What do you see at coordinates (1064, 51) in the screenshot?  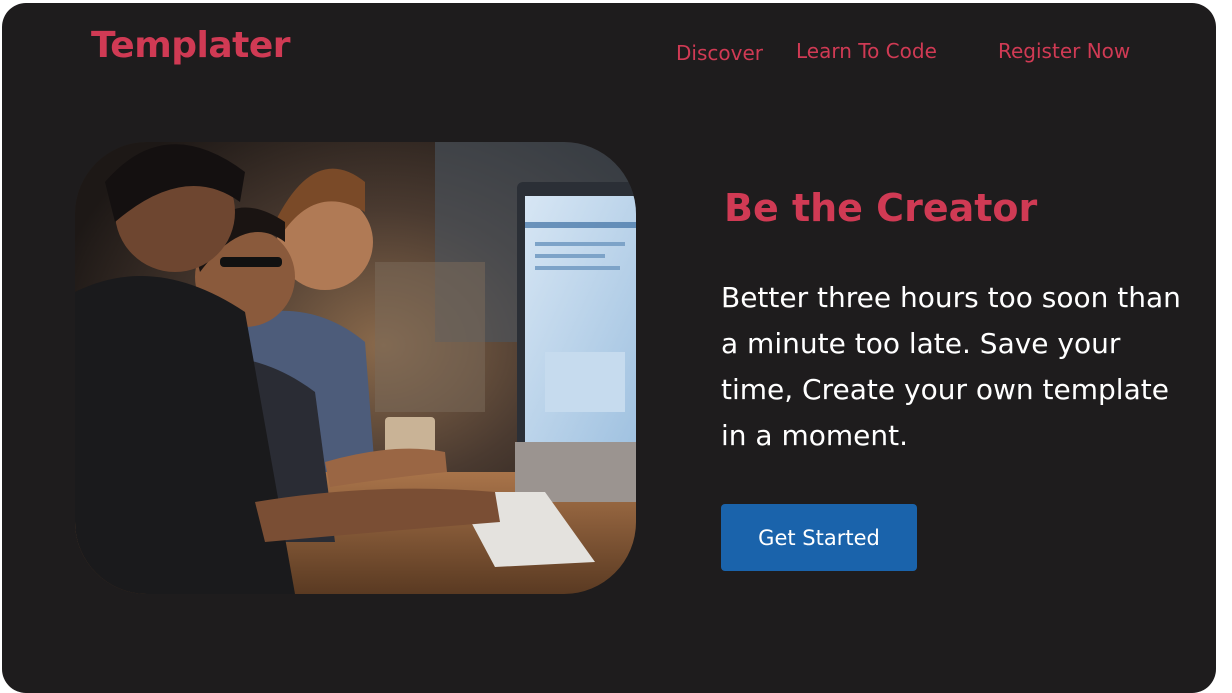 I see `nav-link-register-now: Register Now` at bounding box center [1064, 51].